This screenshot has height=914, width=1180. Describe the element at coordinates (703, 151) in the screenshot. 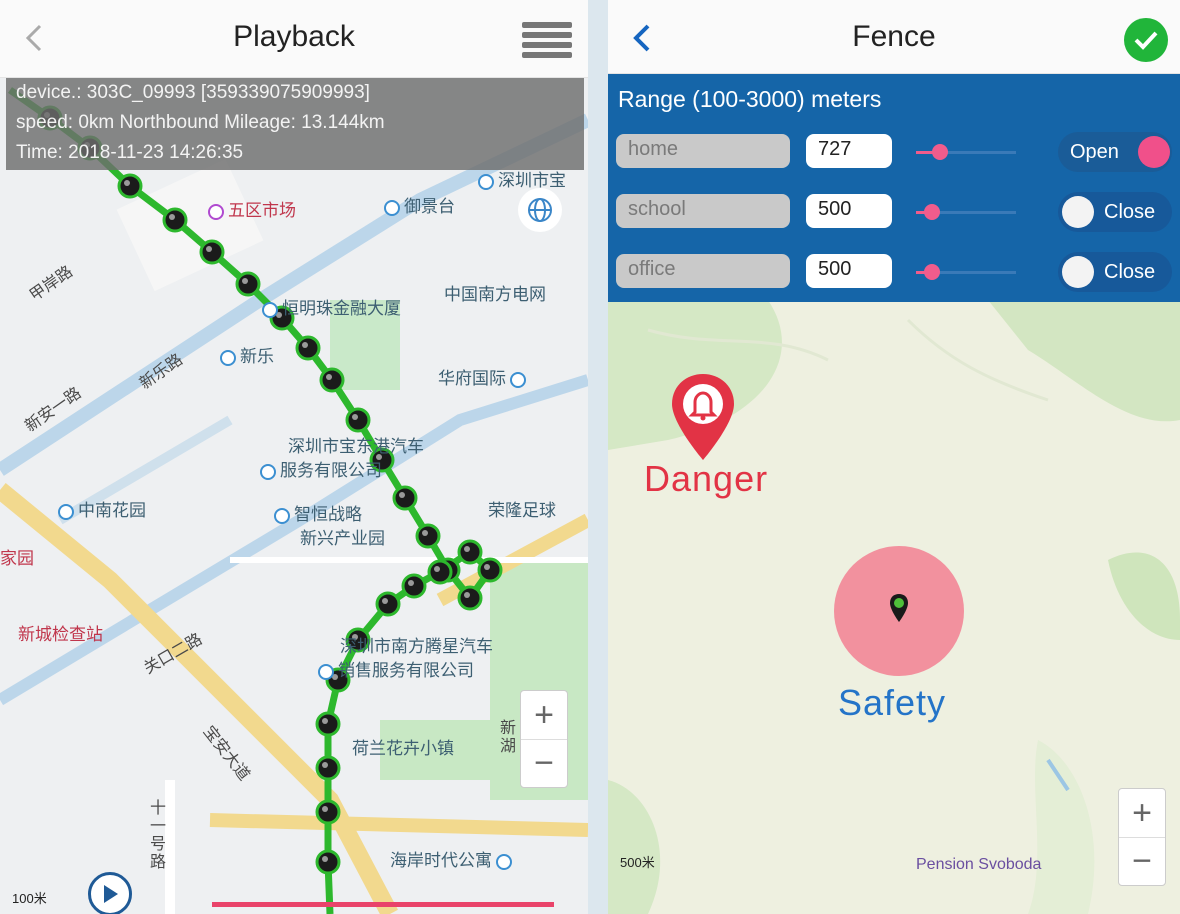

I see `fence-name-input: home` at that location.